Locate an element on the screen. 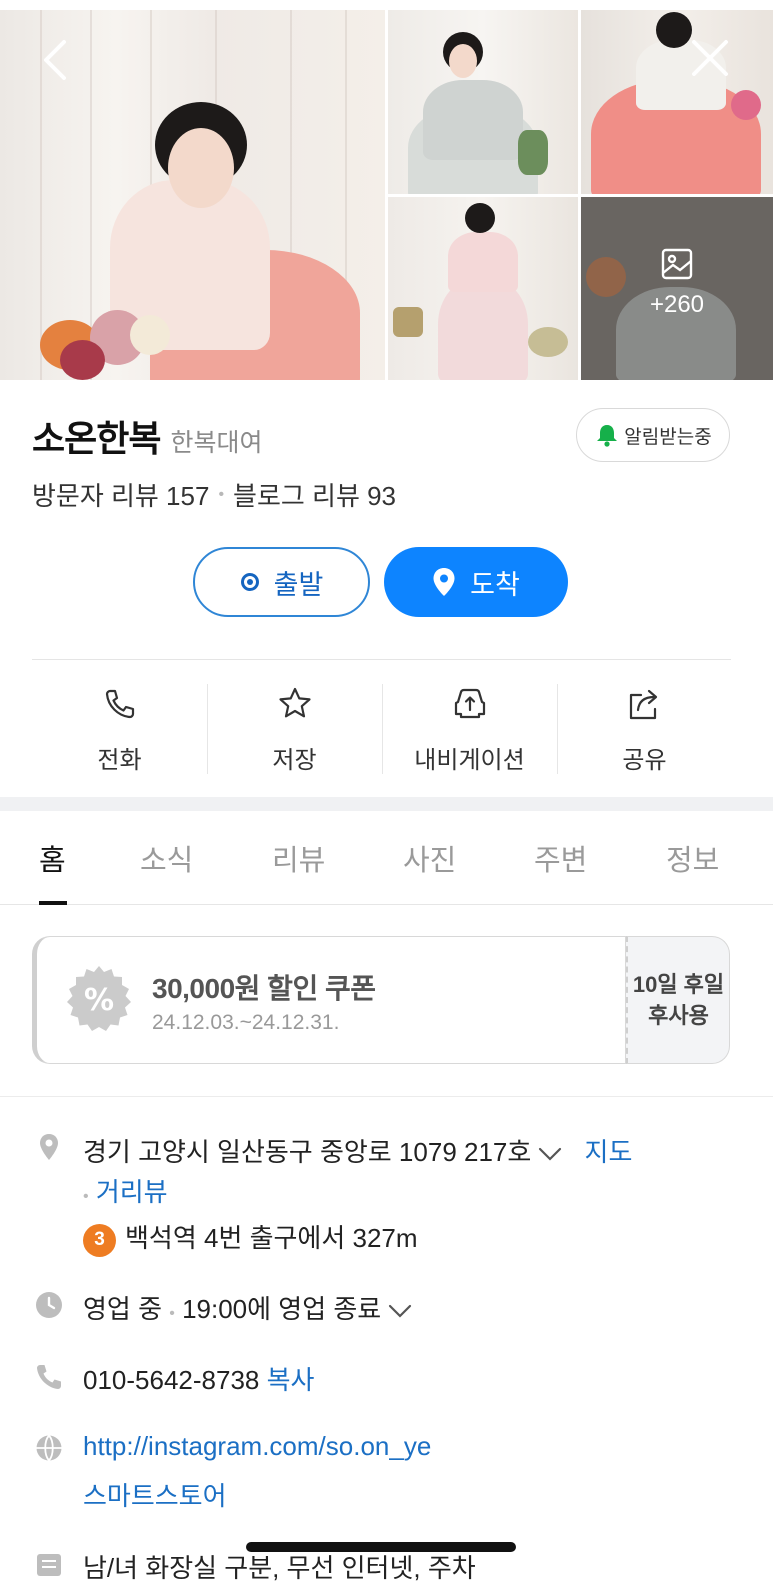 The height and width of the screenshot is (1590, 773). place-title-row: 소온한복 한복대여 is located at coordinates (147, 436).